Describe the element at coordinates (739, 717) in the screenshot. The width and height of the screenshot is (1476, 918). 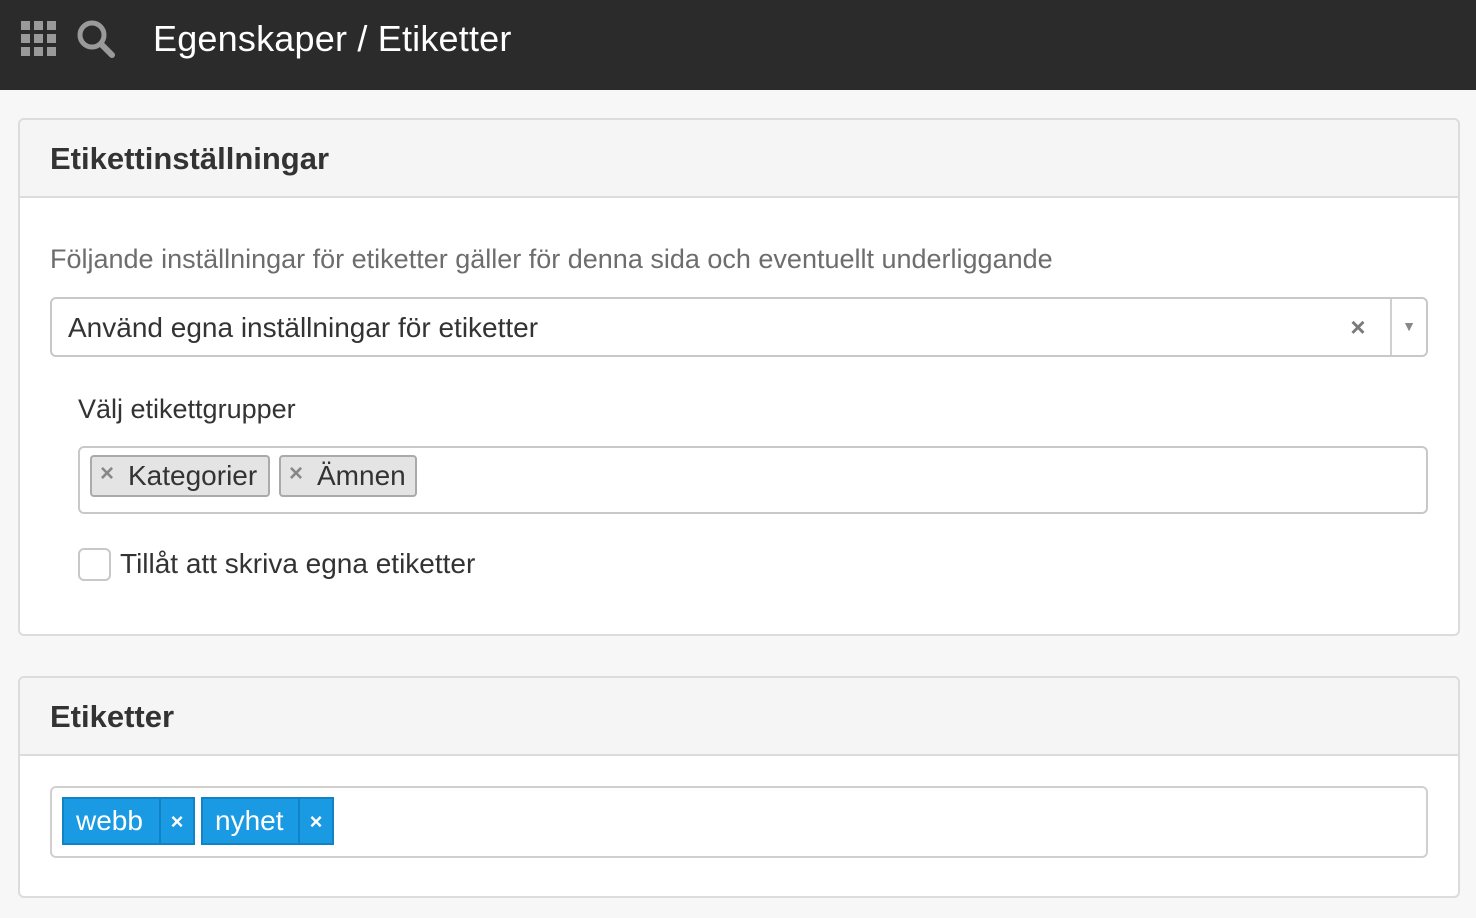
I see `tags-heading: Etiketter` at that location.